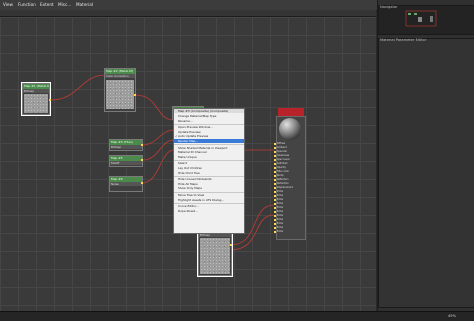  I want to click on material-slot: Filter color, so click(290, 171).